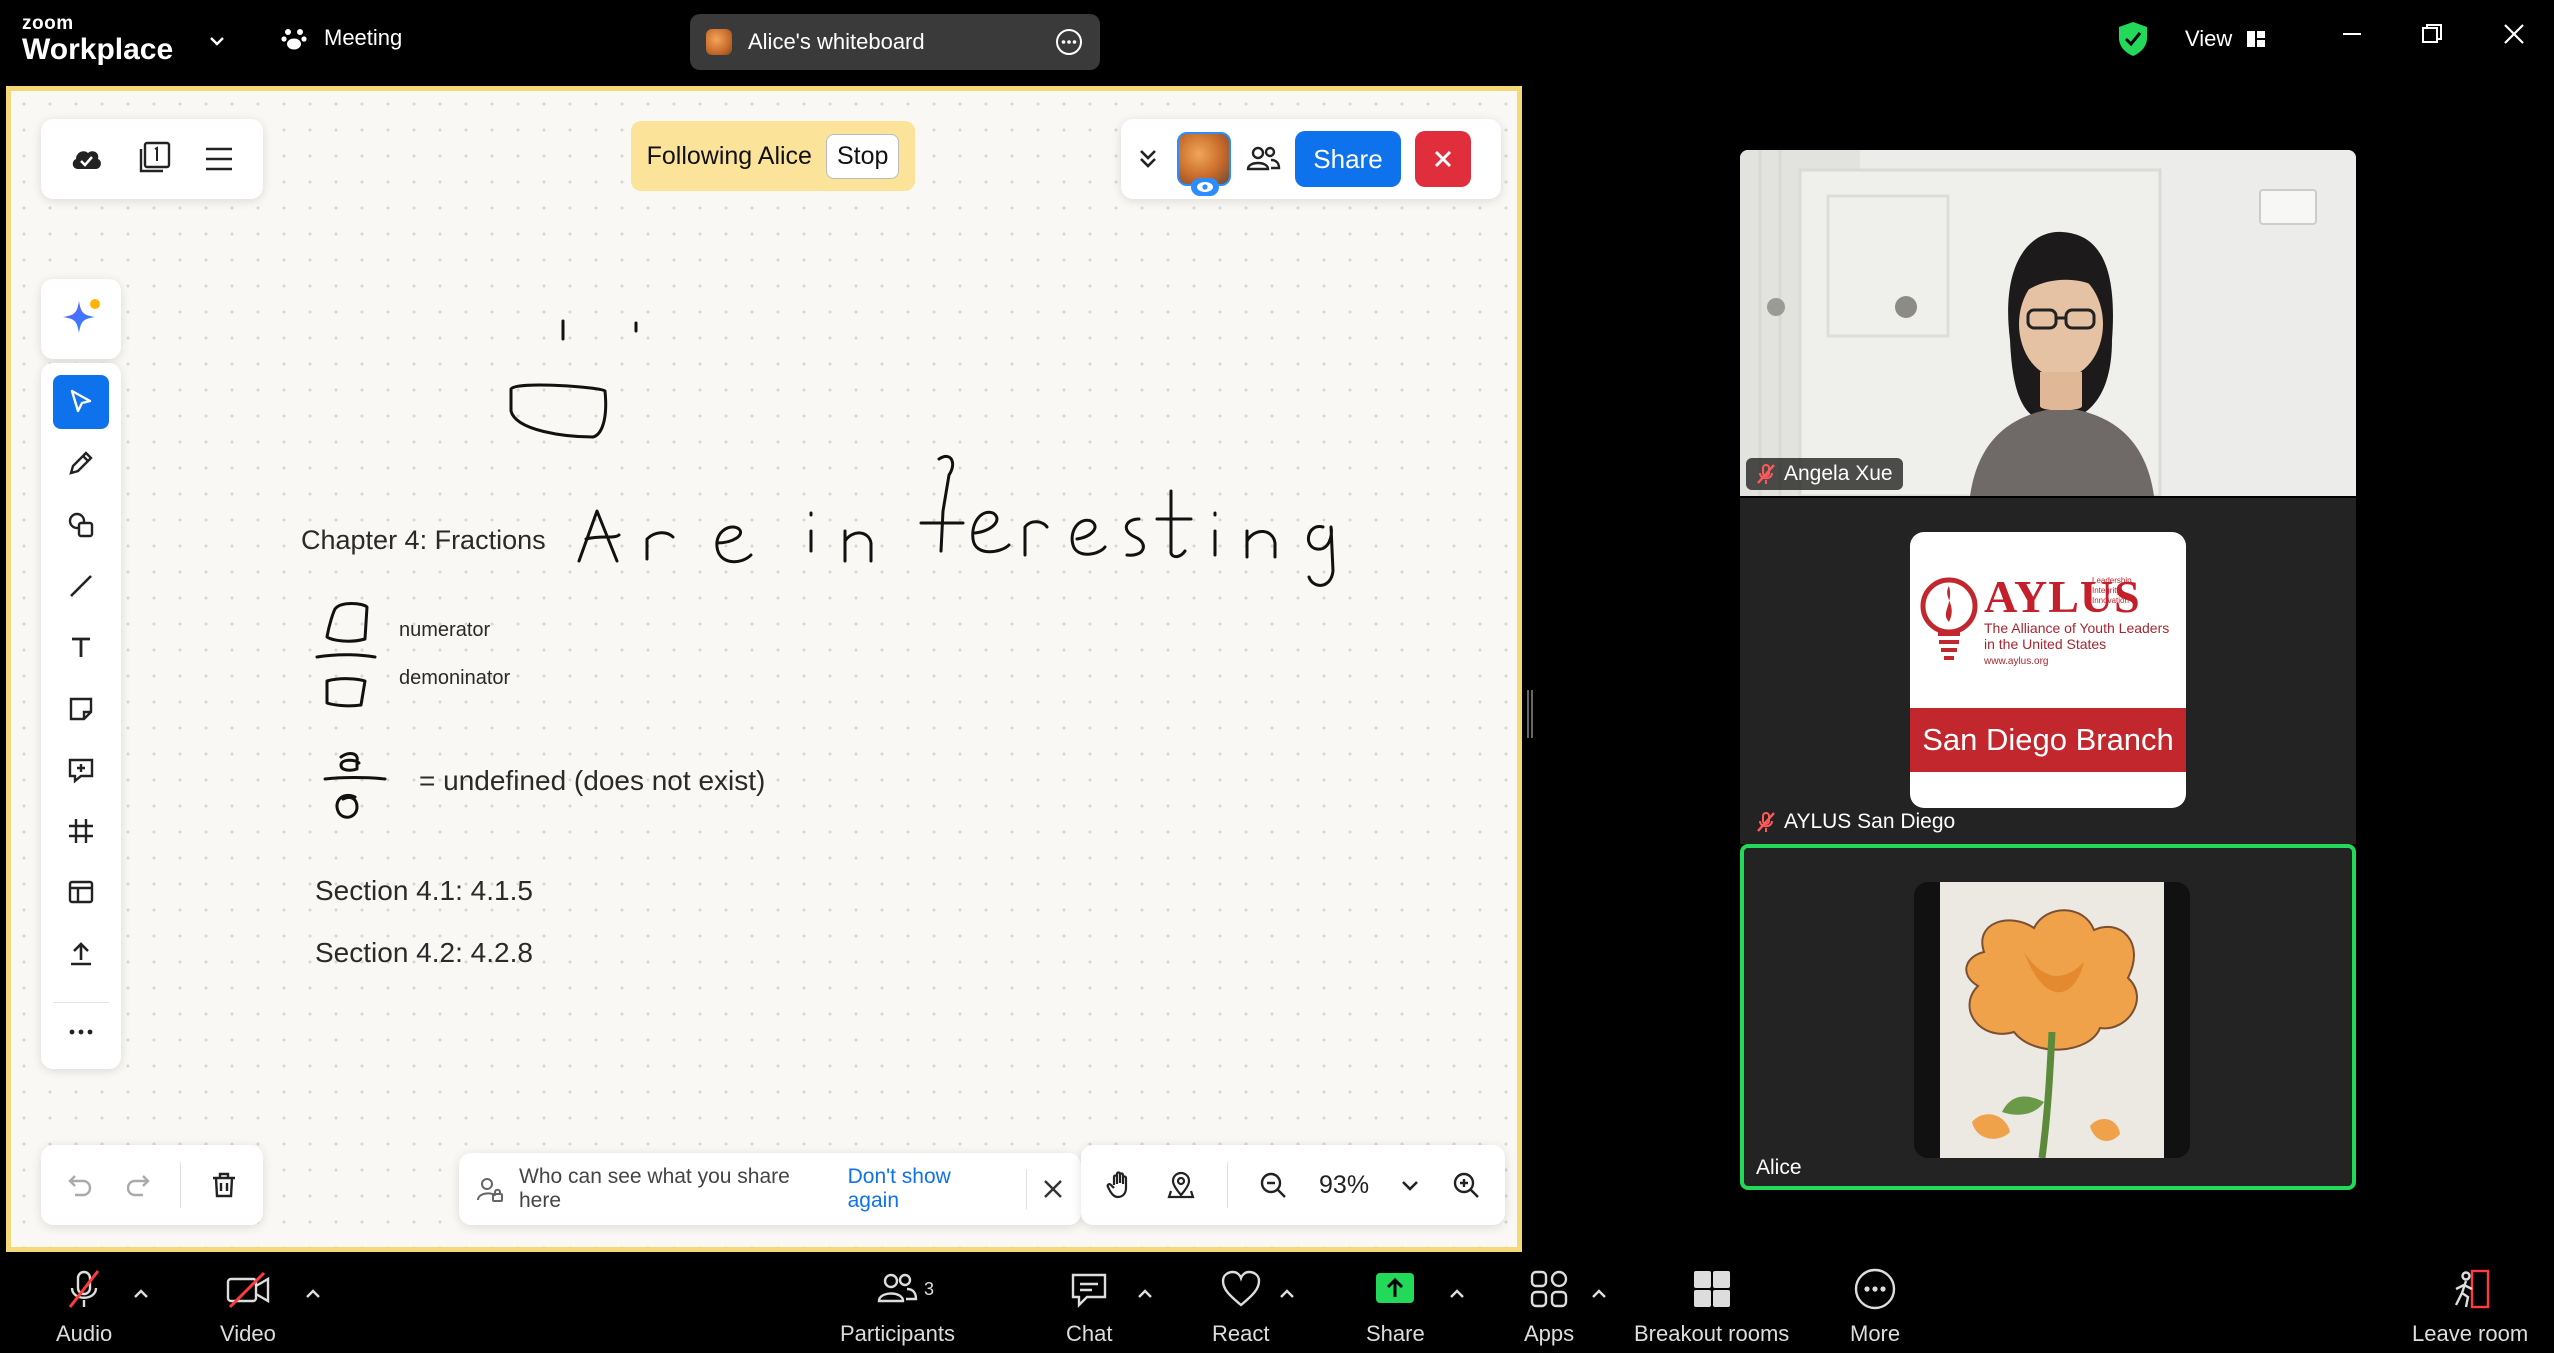 The image size is (2554, 1353). What do you see at coordinates (248, 1290) in the screenshot?
I see `video-off-icon` at bounding box center [248, 1290].